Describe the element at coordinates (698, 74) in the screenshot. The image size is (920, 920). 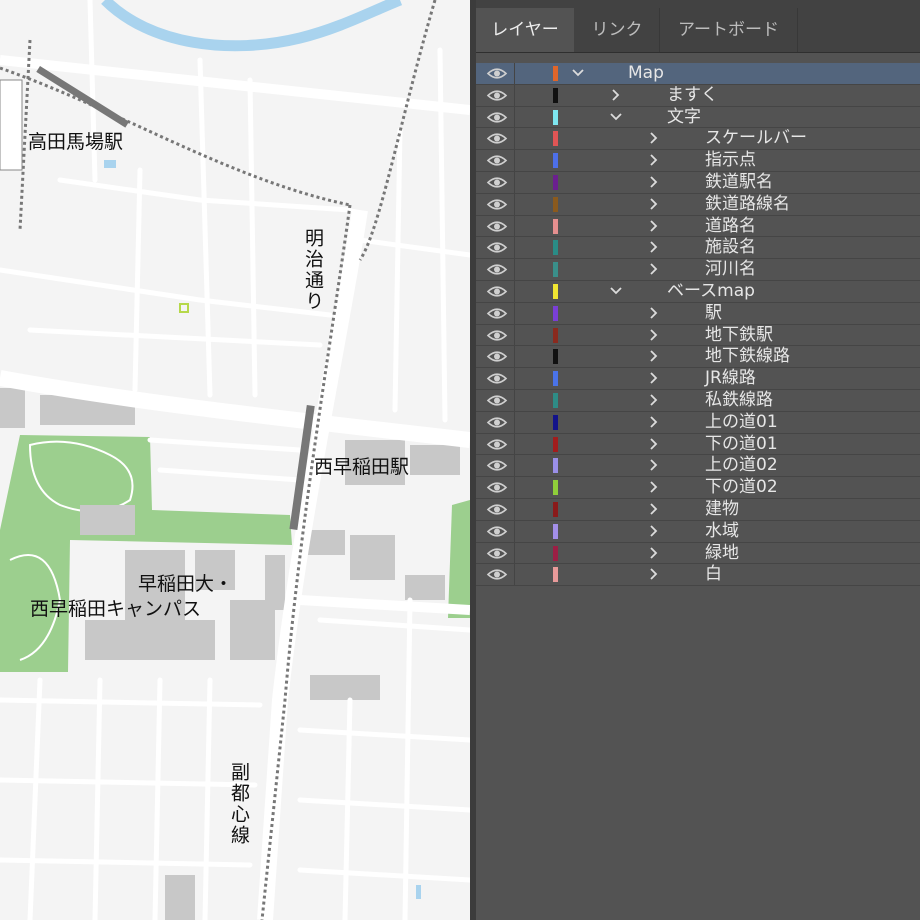
I see `layer-row: Map` at that location.